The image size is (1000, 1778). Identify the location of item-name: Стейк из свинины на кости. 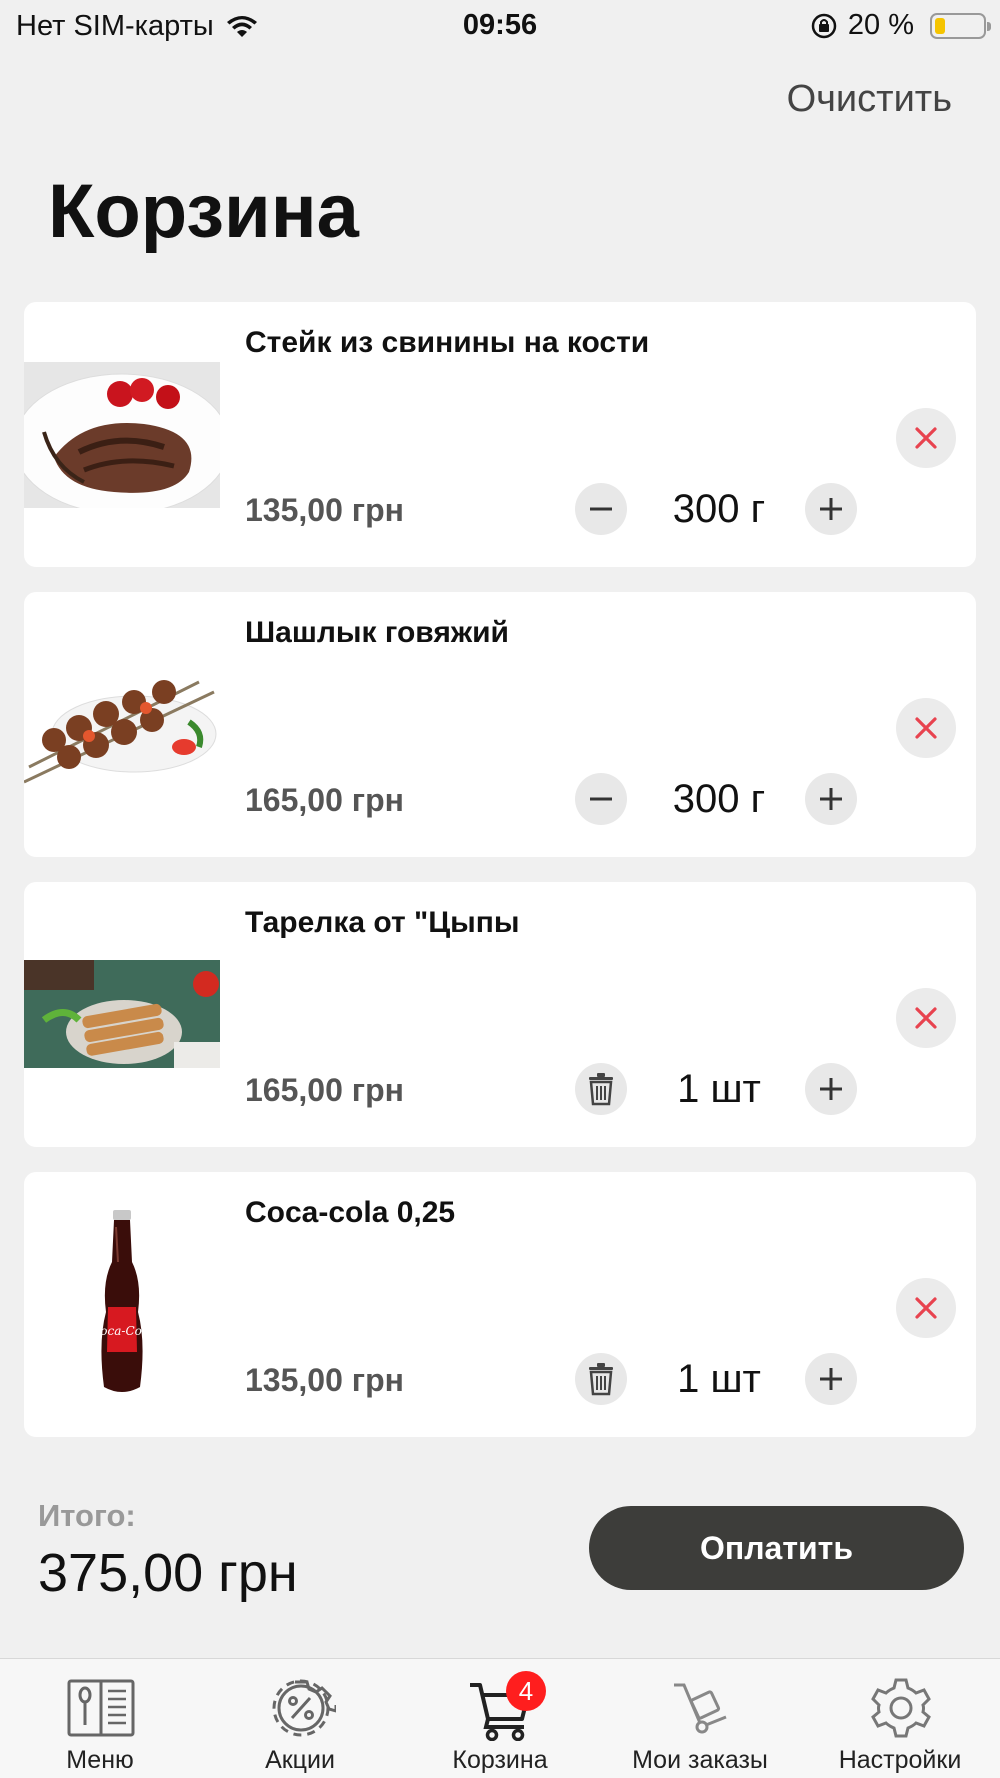
(447, 342).